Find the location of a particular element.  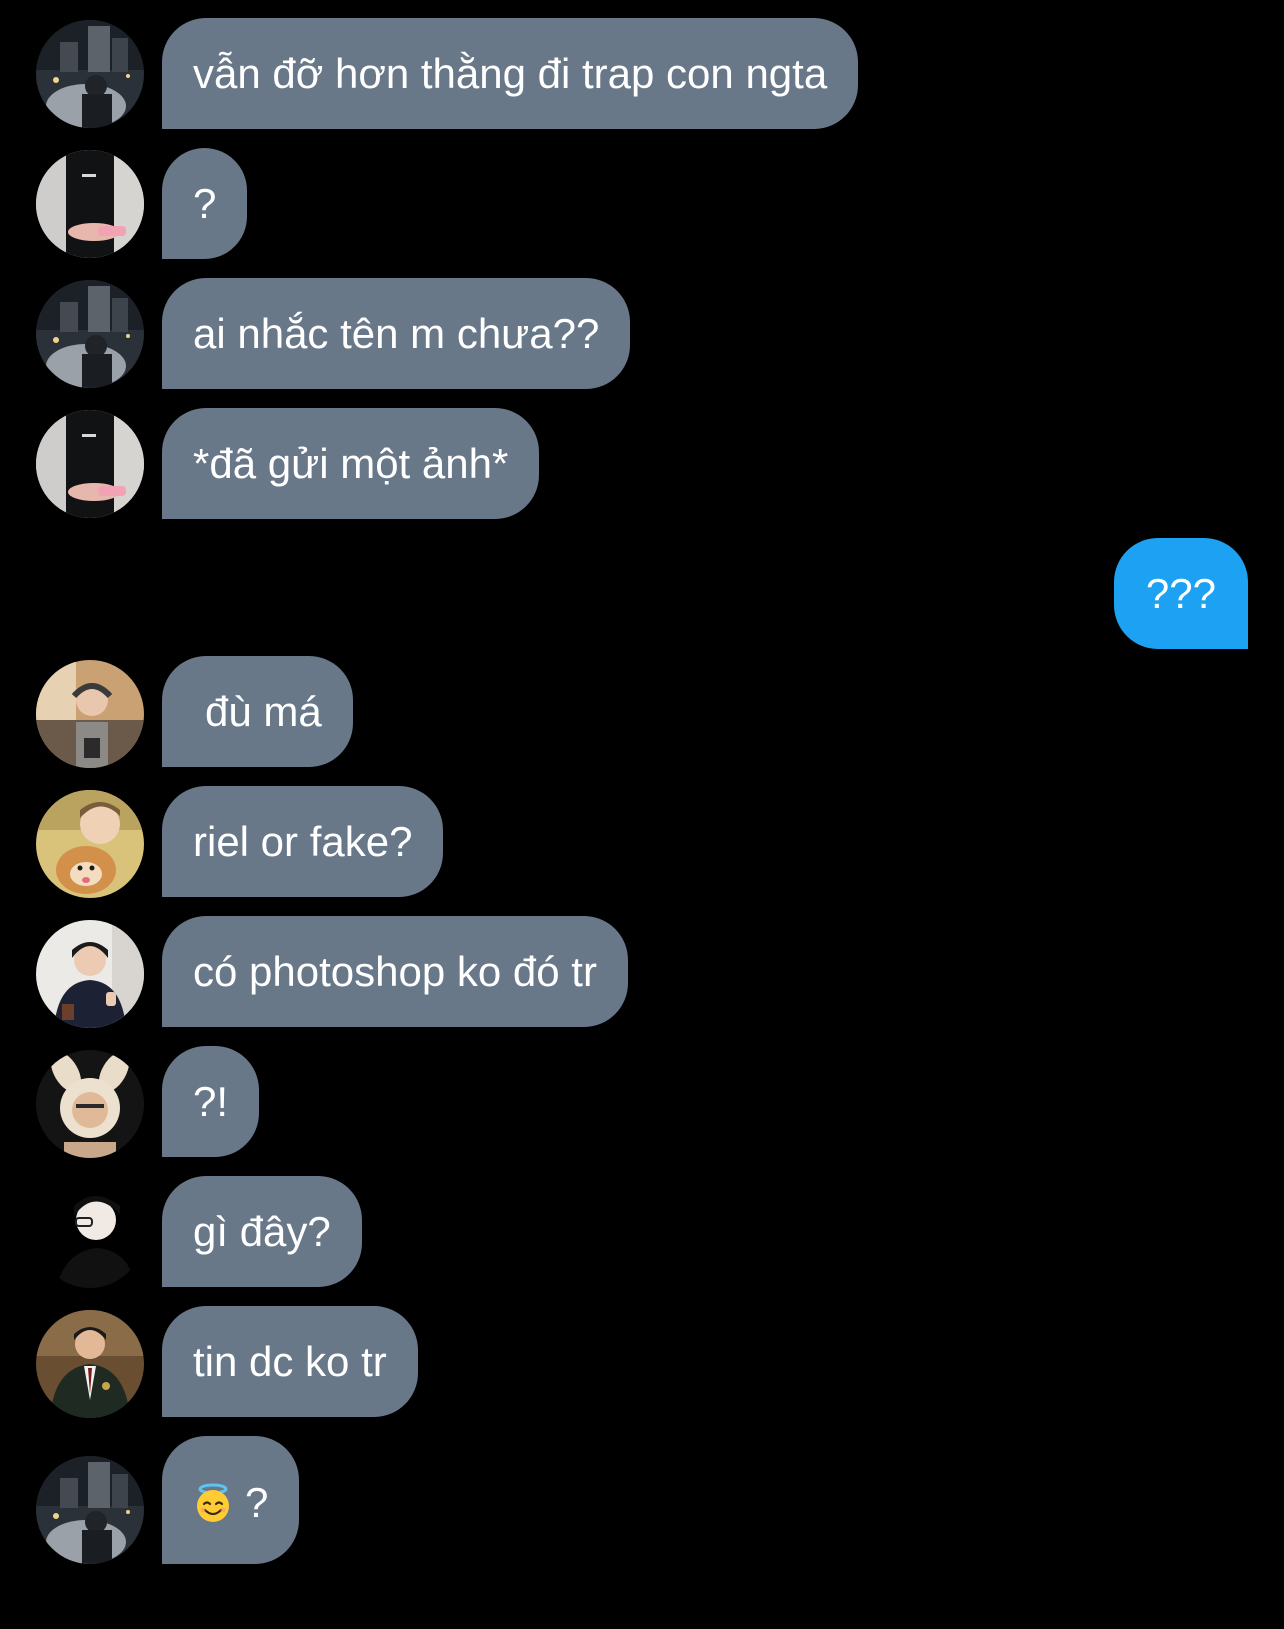

message-bubble: ai nhắc tên m chưa?? is located at coordinates (396, 333).